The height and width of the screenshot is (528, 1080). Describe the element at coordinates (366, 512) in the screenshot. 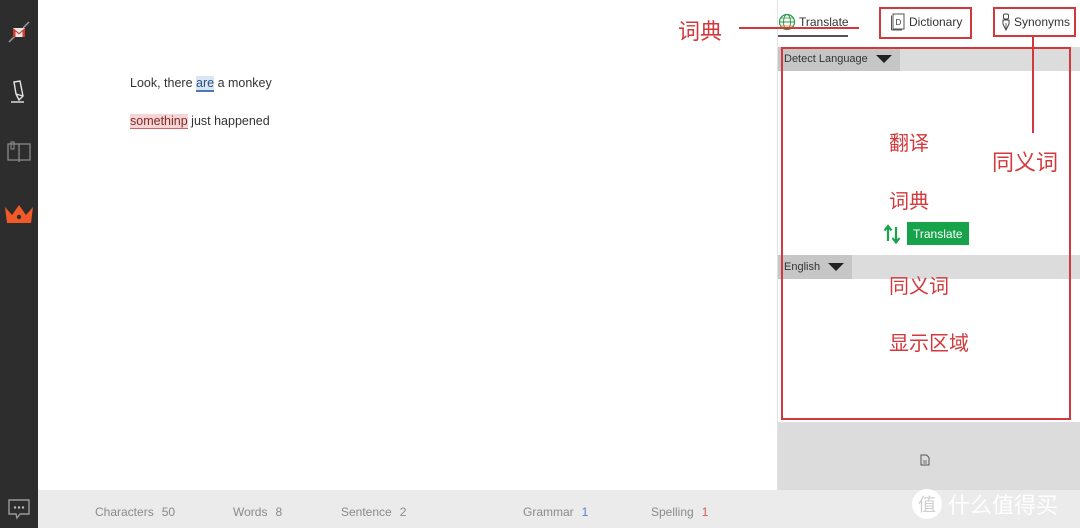

I see `stat-label: Sentence` at that location.